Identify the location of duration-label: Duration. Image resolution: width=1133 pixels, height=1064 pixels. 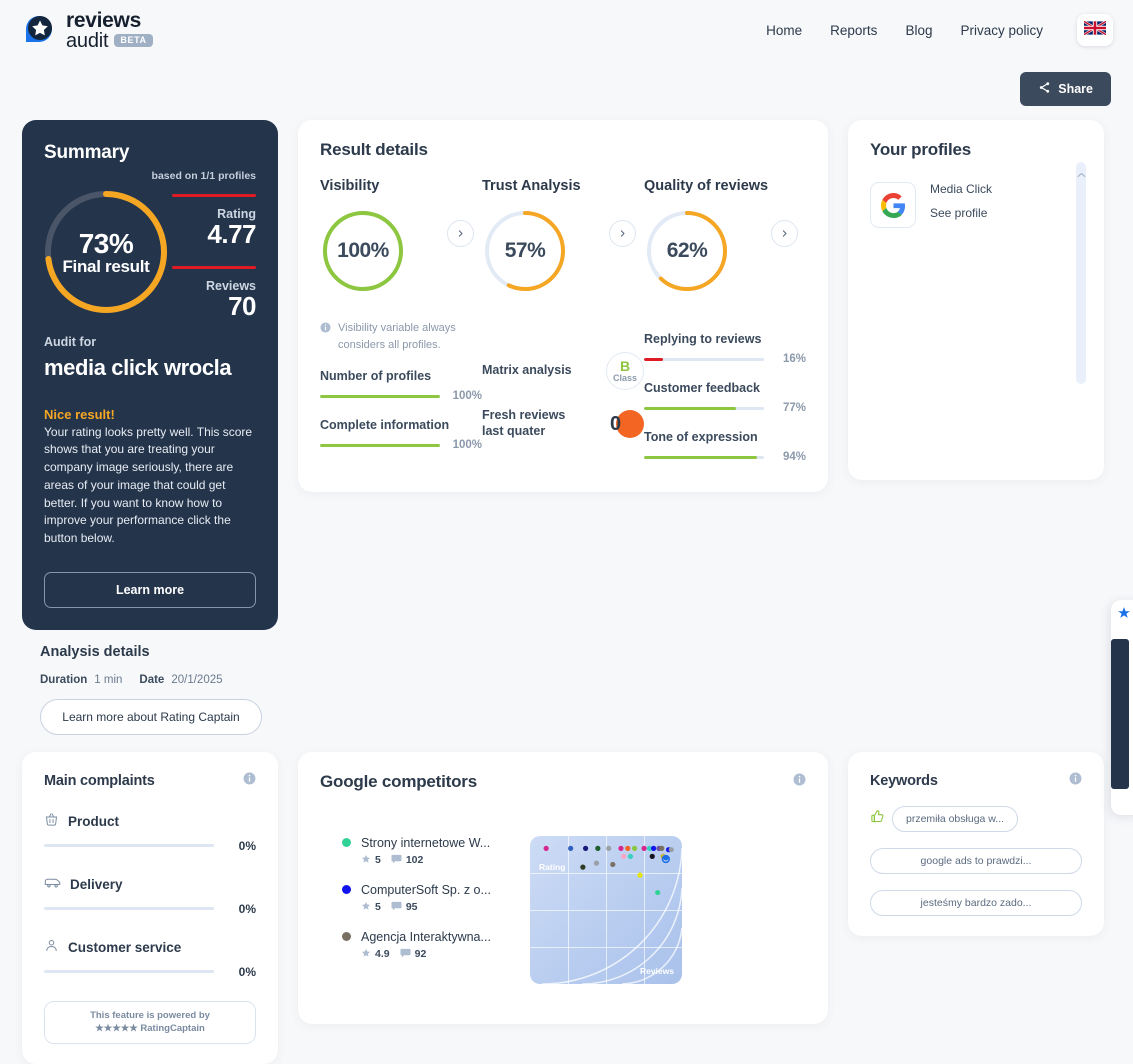
(64, 679).